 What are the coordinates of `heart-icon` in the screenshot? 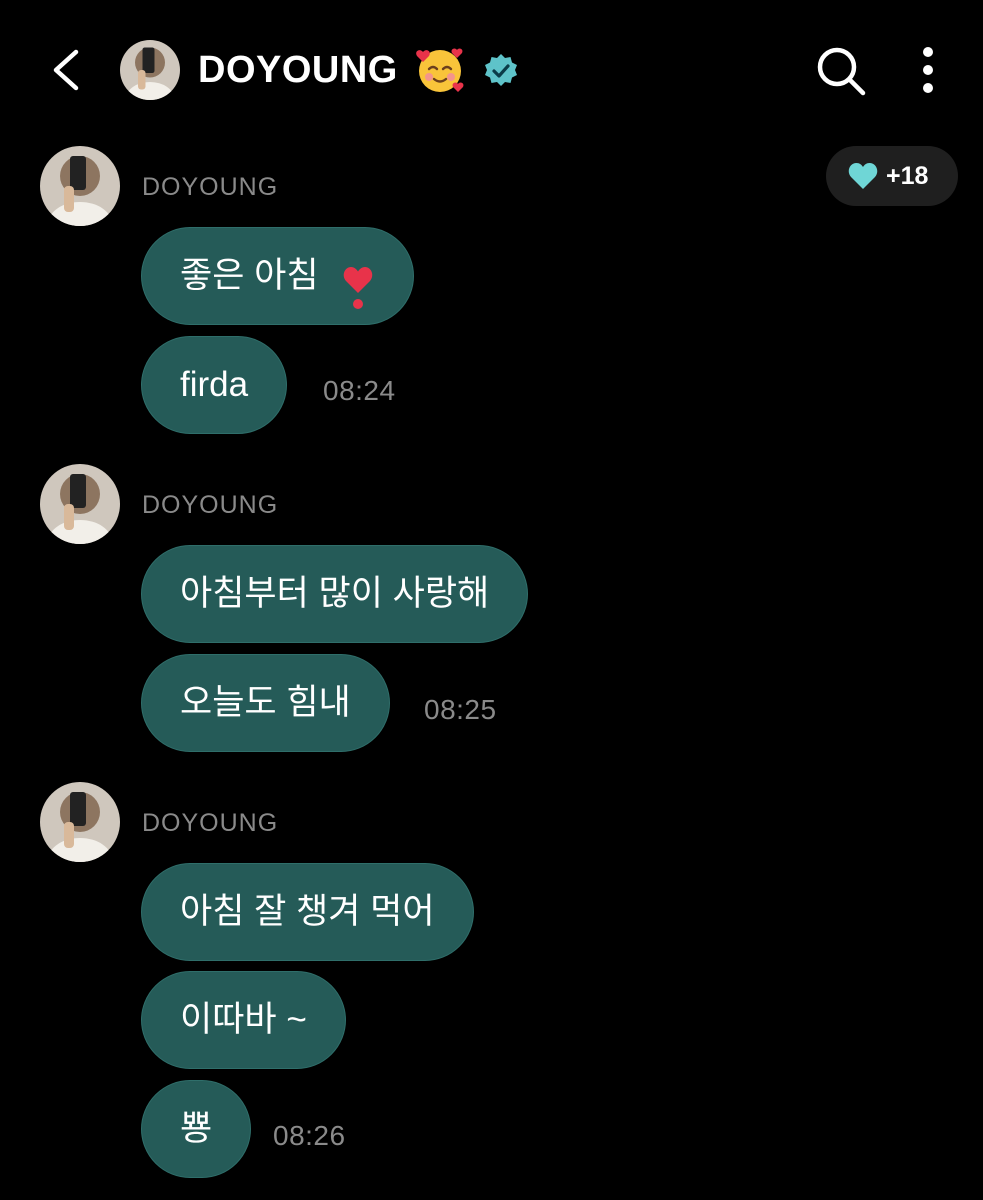 It's located at (863, 176).